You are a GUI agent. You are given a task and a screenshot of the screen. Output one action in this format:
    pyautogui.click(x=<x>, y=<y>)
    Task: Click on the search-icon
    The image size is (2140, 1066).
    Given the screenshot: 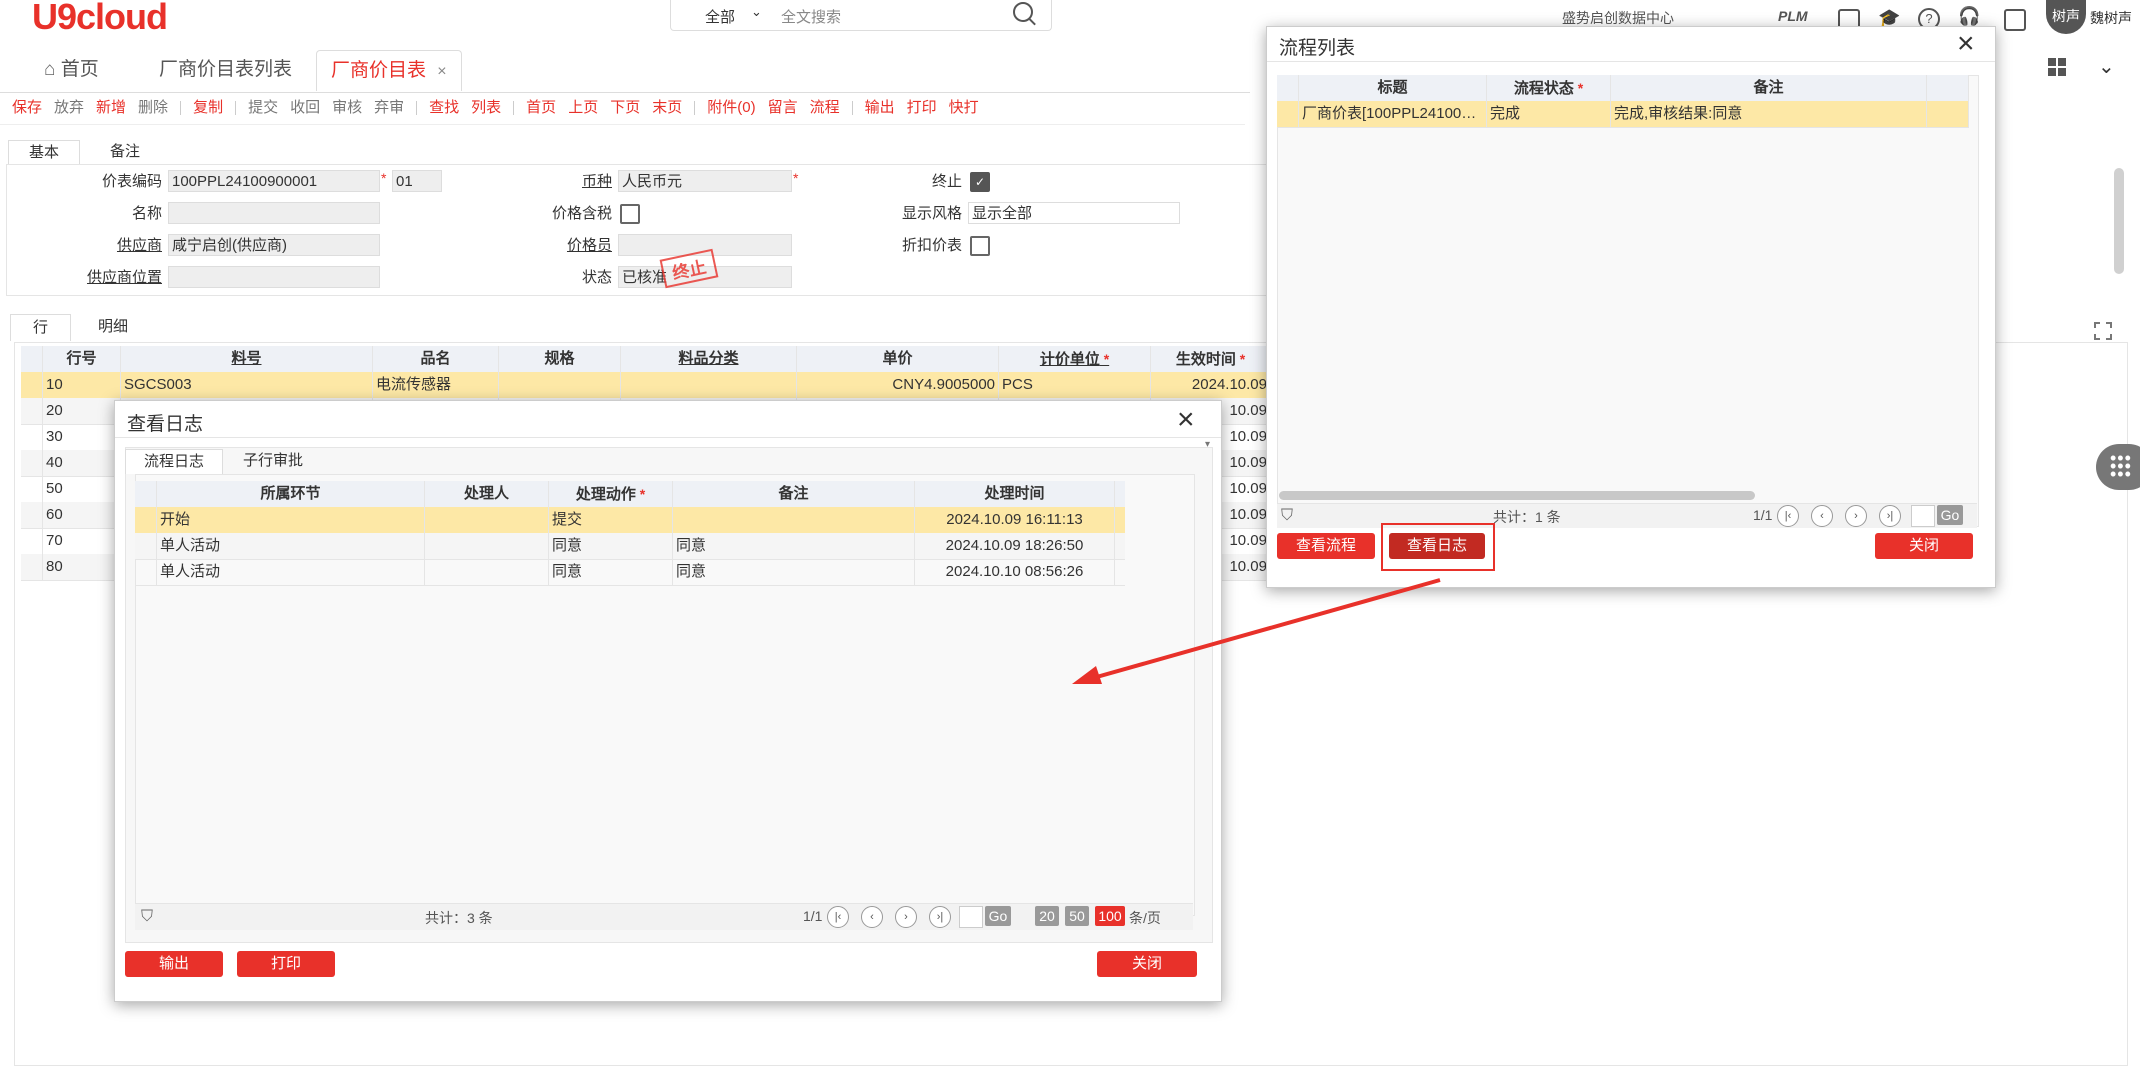 What is the action you would take?
    pyautogui.click(x=1023, y=12)
    